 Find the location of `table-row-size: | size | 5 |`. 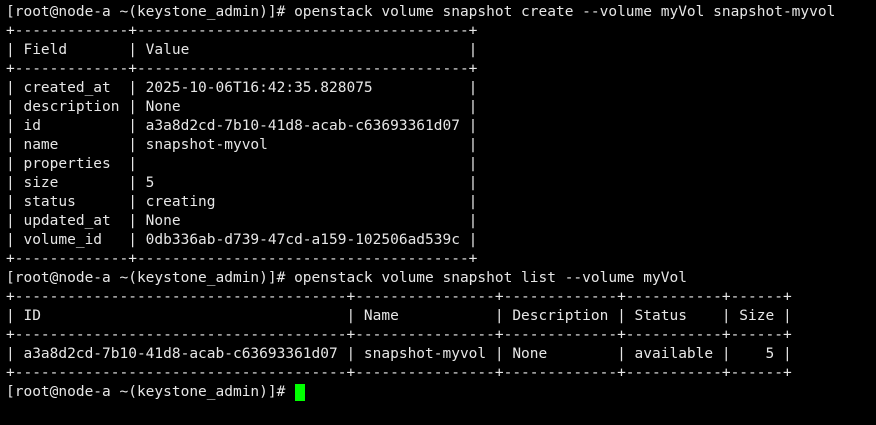

table-row-size: | size | 5 | is located at coordinates (242, 183).